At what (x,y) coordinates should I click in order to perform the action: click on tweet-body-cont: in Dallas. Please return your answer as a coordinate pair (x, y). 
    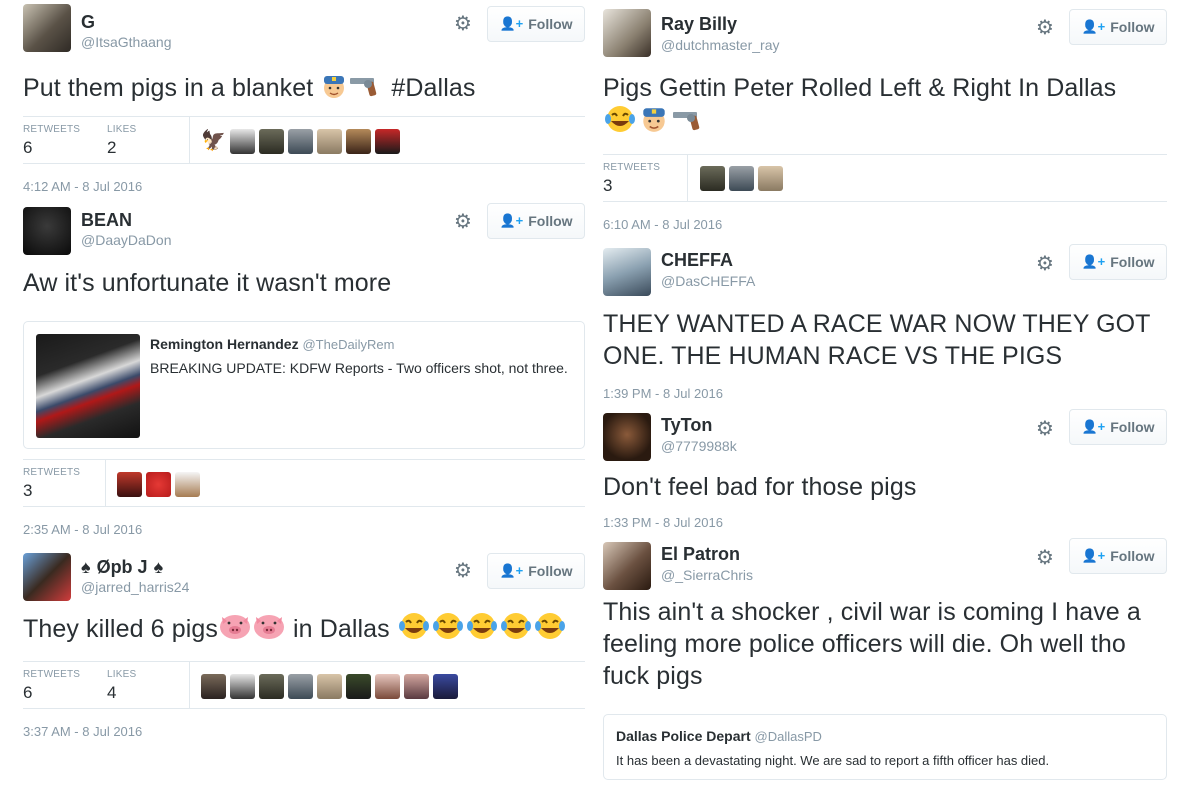
    Looking at the image, I should click on (341, 629).